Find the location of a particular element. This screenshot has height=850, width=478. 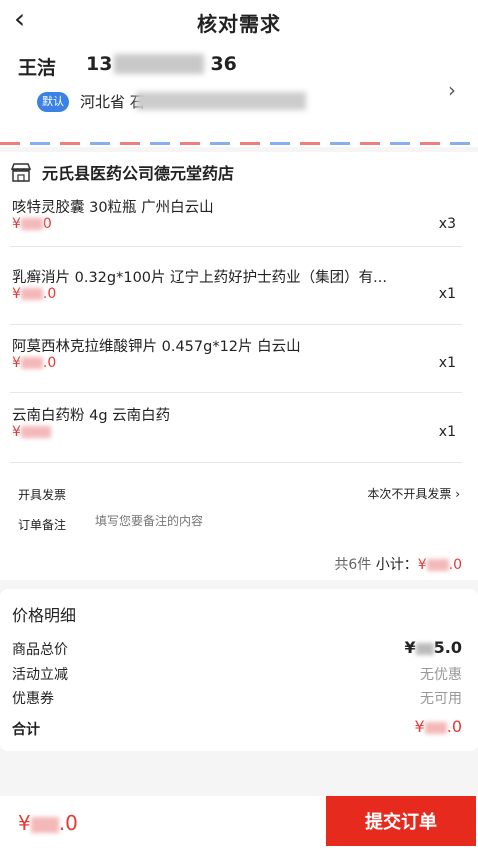

promo-value: 无优惠 is located at coordinates (441, 675).